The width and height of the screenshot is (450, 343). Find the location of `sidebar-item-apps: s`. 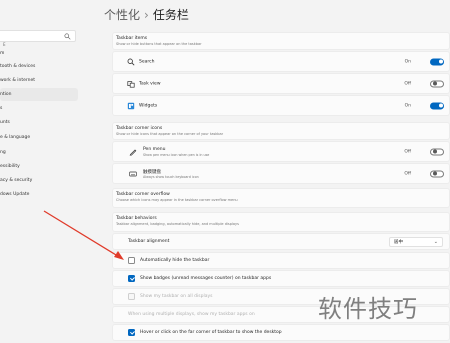

sidebar-item-apps: s is located at coordinates (39, 108).